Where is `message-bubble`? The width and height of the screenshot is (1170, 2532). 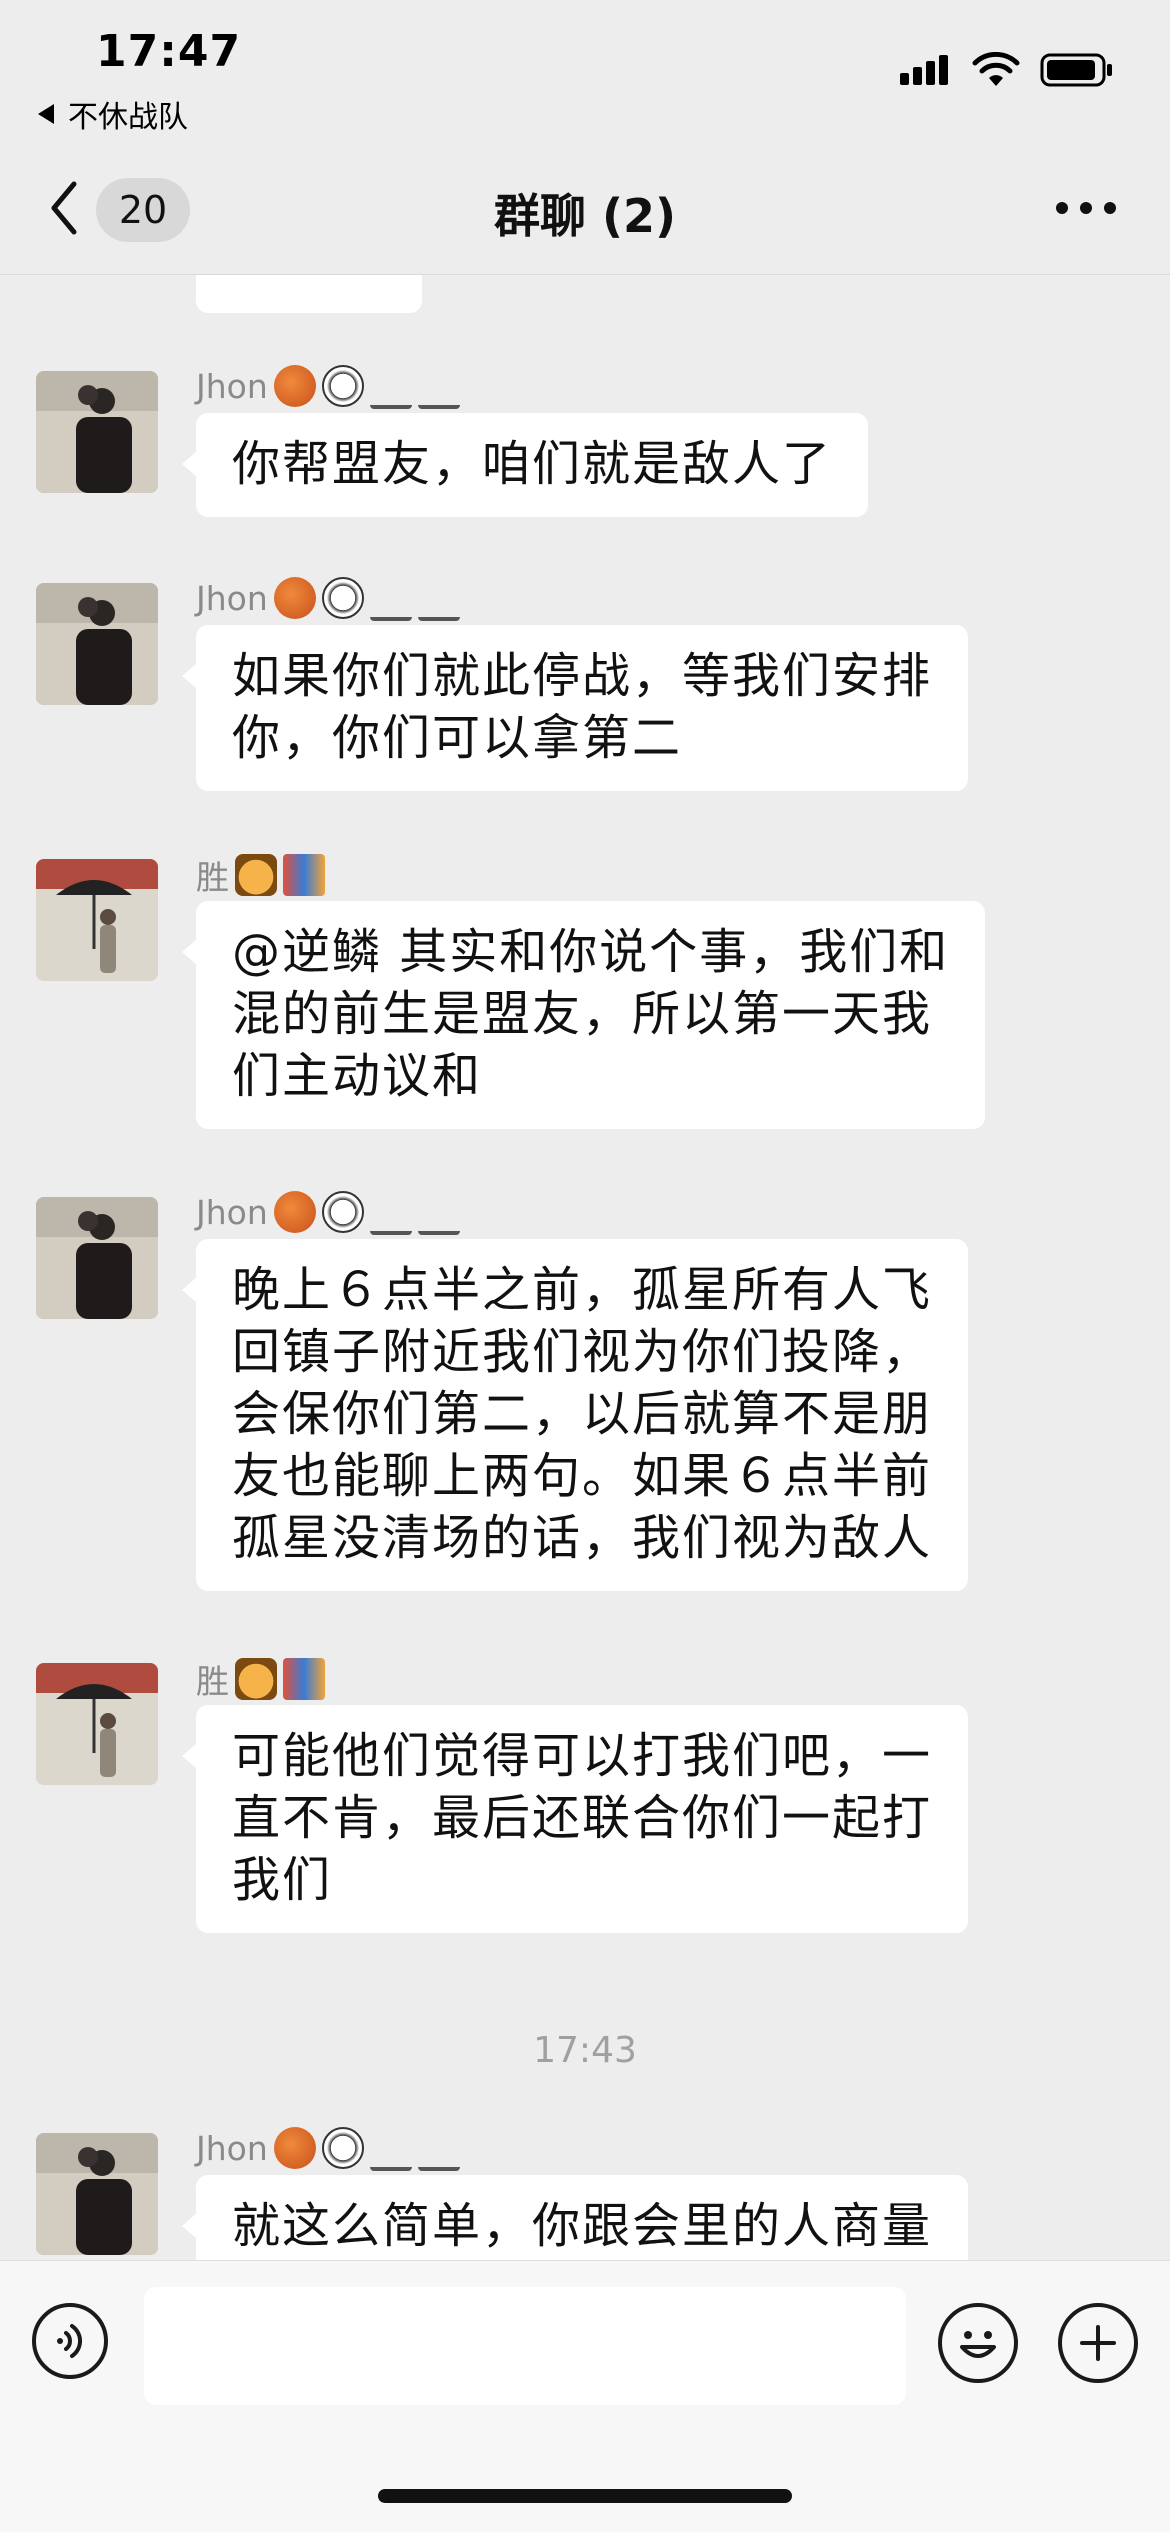 message-bubble is located at coordinates (309, 294).